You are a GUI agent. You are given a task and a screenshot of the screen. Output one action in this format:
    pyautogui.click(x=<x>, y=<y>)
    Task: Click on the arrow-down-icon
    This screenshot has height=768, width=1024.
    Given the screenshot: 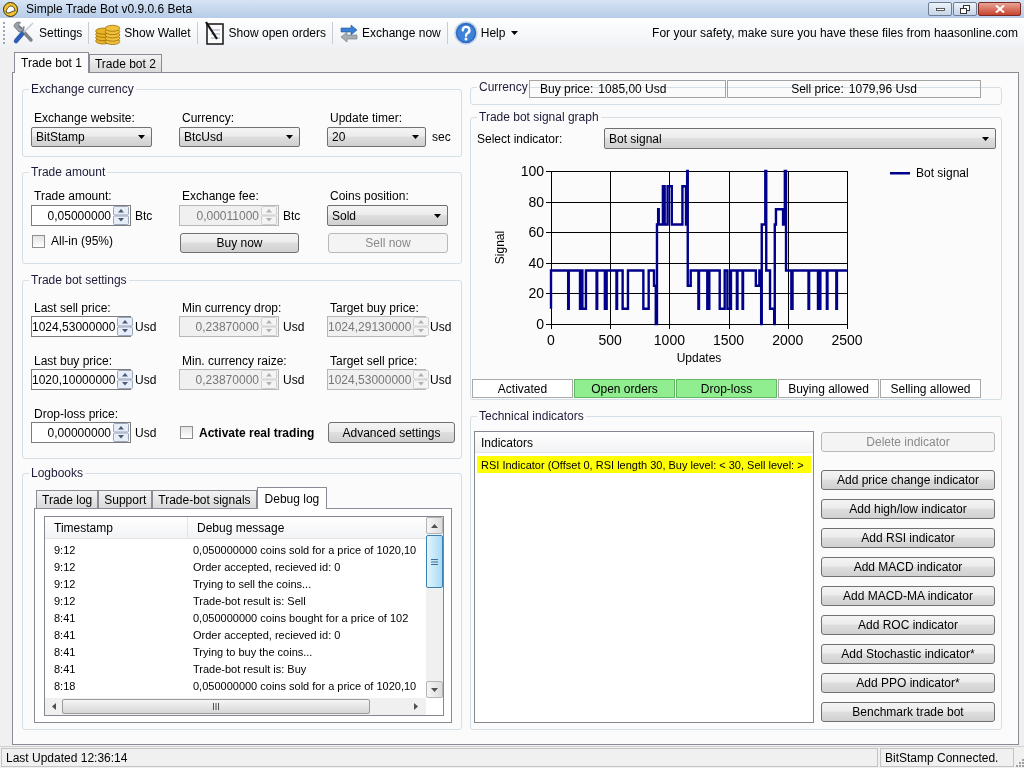 What is the action you would take?
    pyautogui.click(x=434, y=689)
    